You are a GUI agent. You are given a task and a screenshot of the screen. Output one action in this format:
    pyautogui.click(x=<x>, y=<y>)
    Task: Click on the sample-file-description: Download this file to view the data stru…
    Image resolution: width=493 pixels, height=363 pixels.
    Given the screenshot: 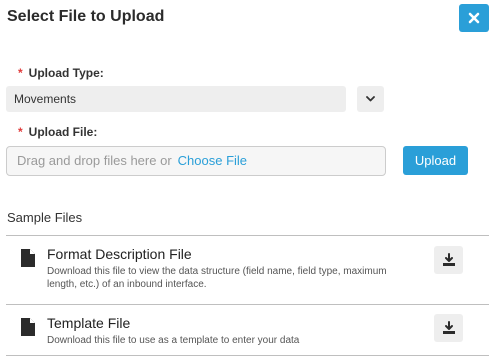 What is the action you would take?
    pyautogui.click(x=217, y=278)
    